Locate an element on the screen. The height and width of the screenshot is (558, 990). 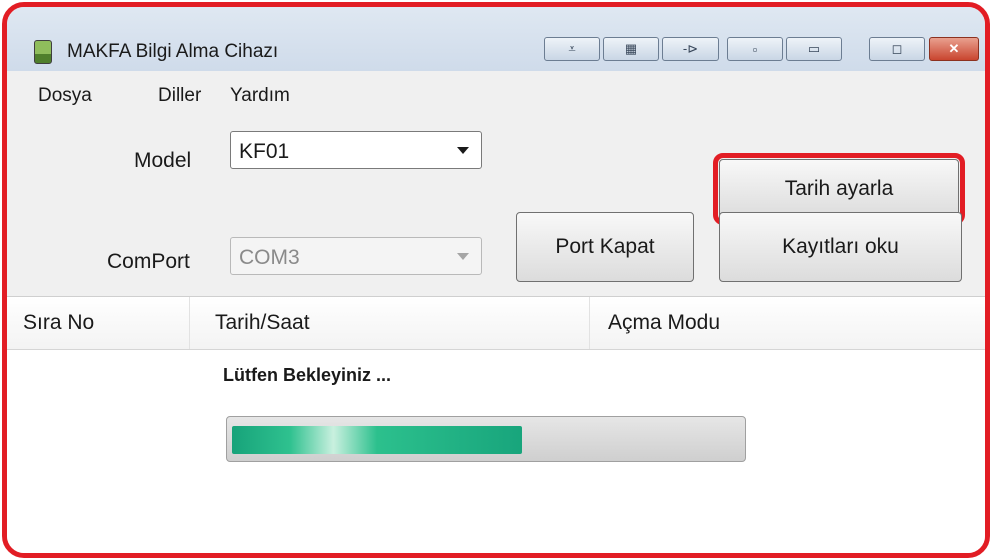
column-header-tarih-saat: Tarih/Saat is located at coordinates (262, 323).